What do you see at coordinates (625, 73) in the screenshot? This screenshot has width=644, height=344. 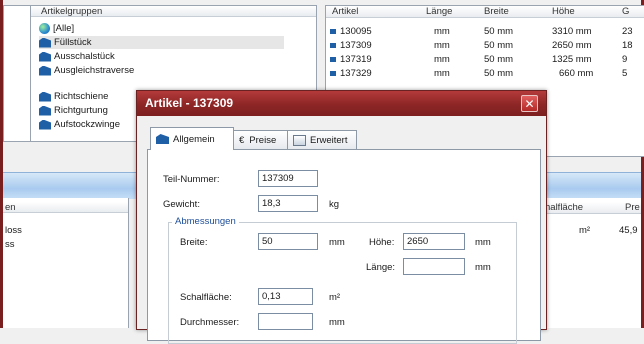 I see `cell-g: 5` at bounding box center [625, 73].